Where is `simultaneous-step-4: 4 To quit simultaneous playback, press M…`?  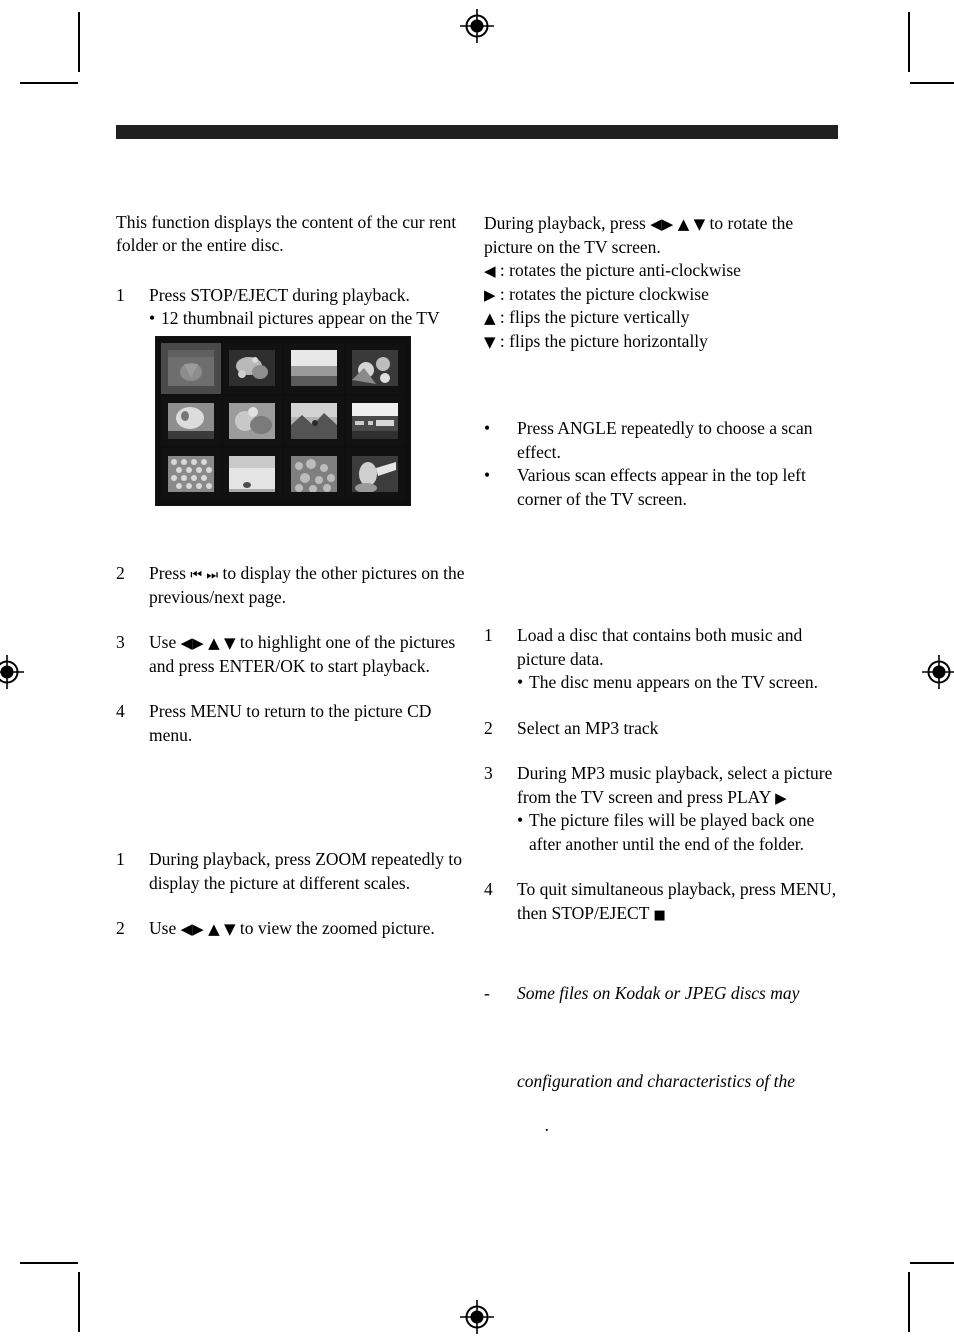 simultaneous-step-4: 4 To quit simultaneous playback, press M… is located at coordinates (664, 901).